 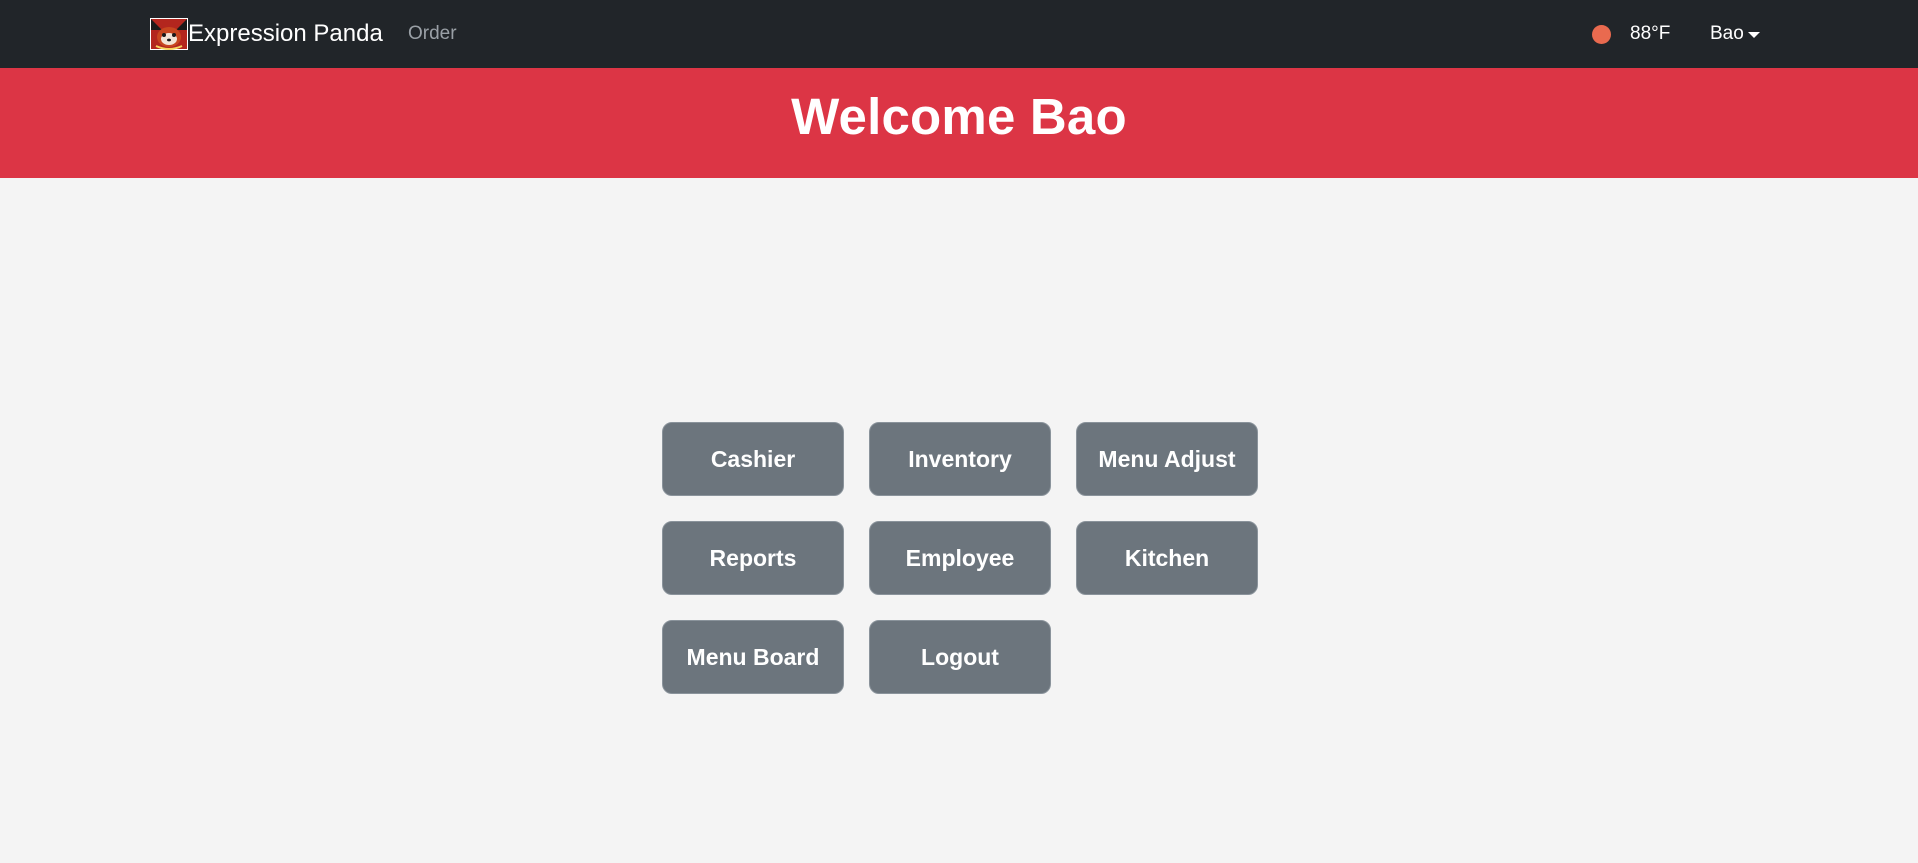 What do you see at coordinates (959, 116) in the screenshot?
I see `welcome-title: Welcome Bao` at bounding box center [959, 116].